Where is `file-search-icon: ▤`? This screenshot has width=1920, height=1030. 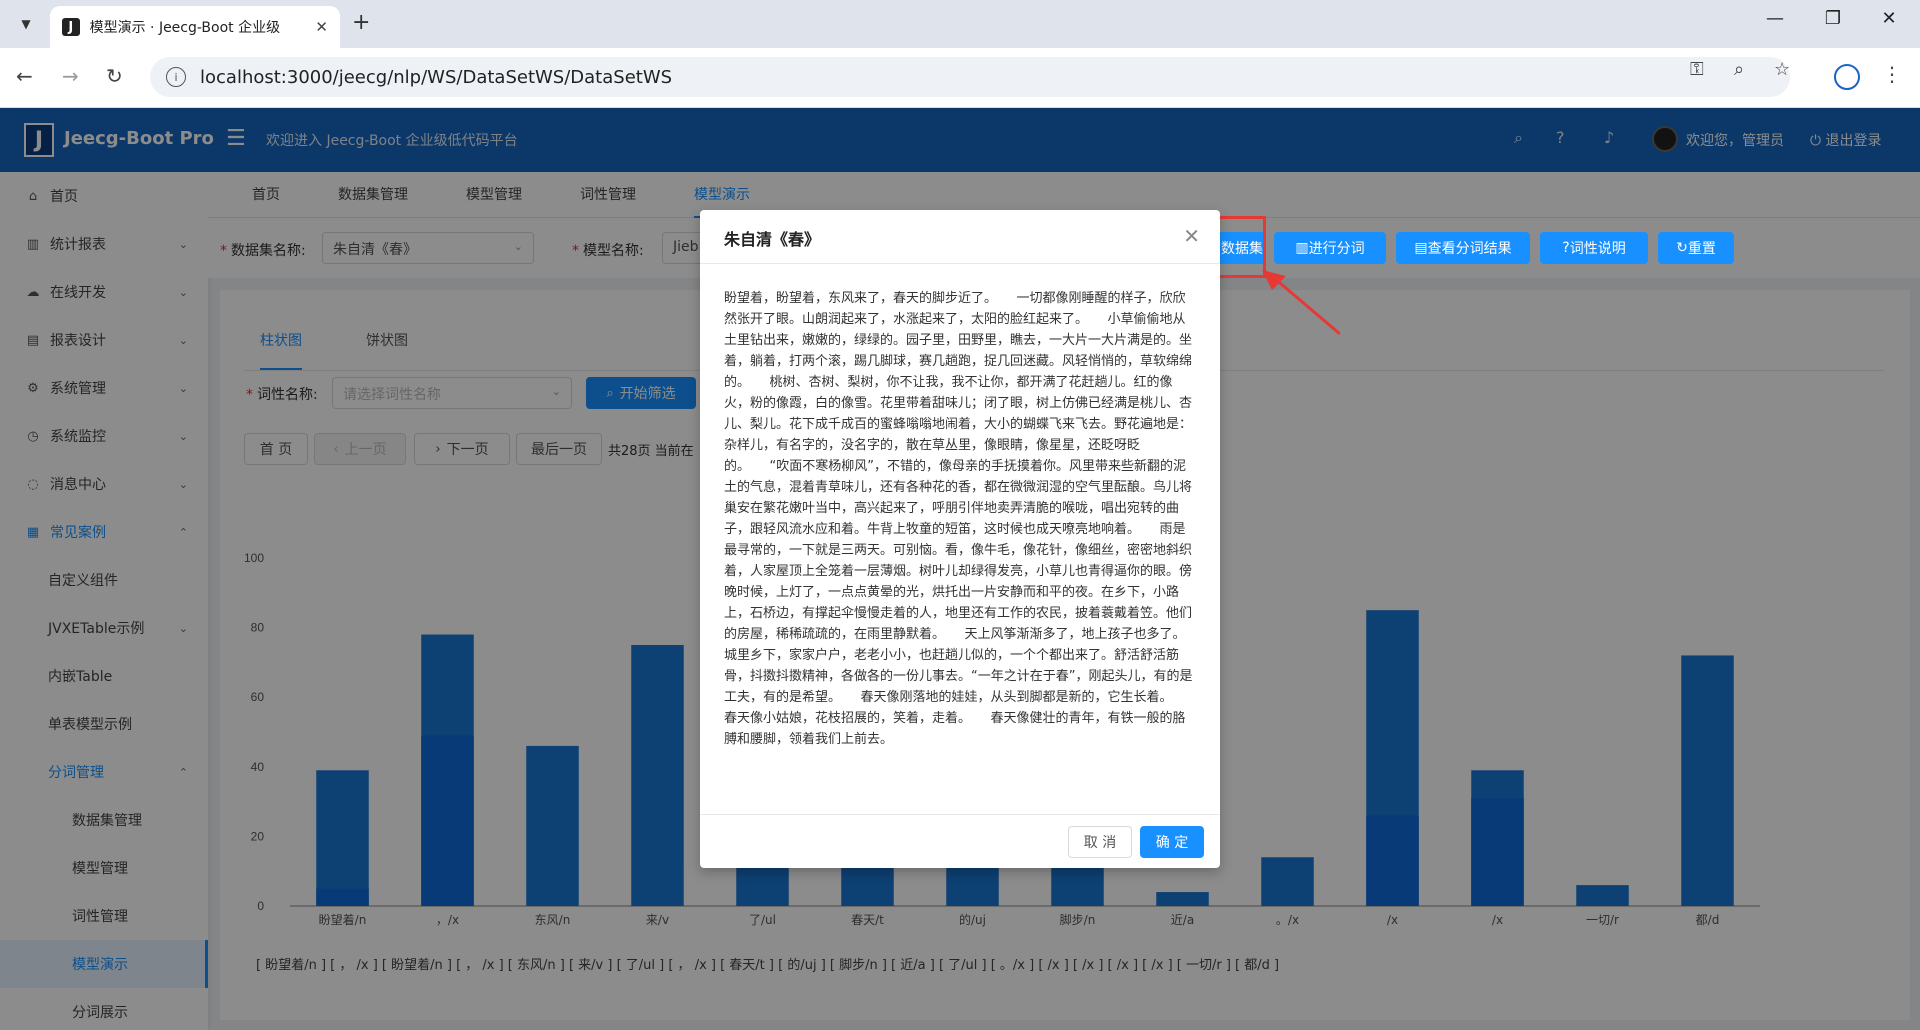
file-search-icon: ▤ is located at coordinates (1421, 248).